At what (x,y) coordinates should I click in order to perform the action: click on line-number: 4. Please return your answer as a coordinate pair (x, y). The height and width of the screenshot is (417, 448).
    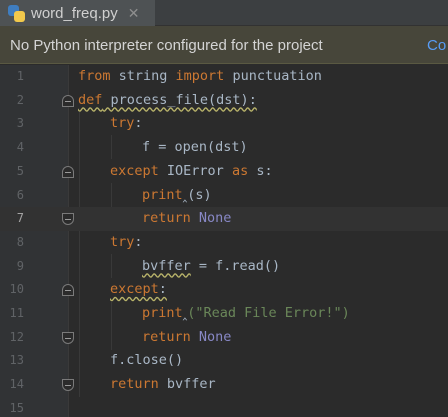
    Looking at the image, I should click on (20, 147).